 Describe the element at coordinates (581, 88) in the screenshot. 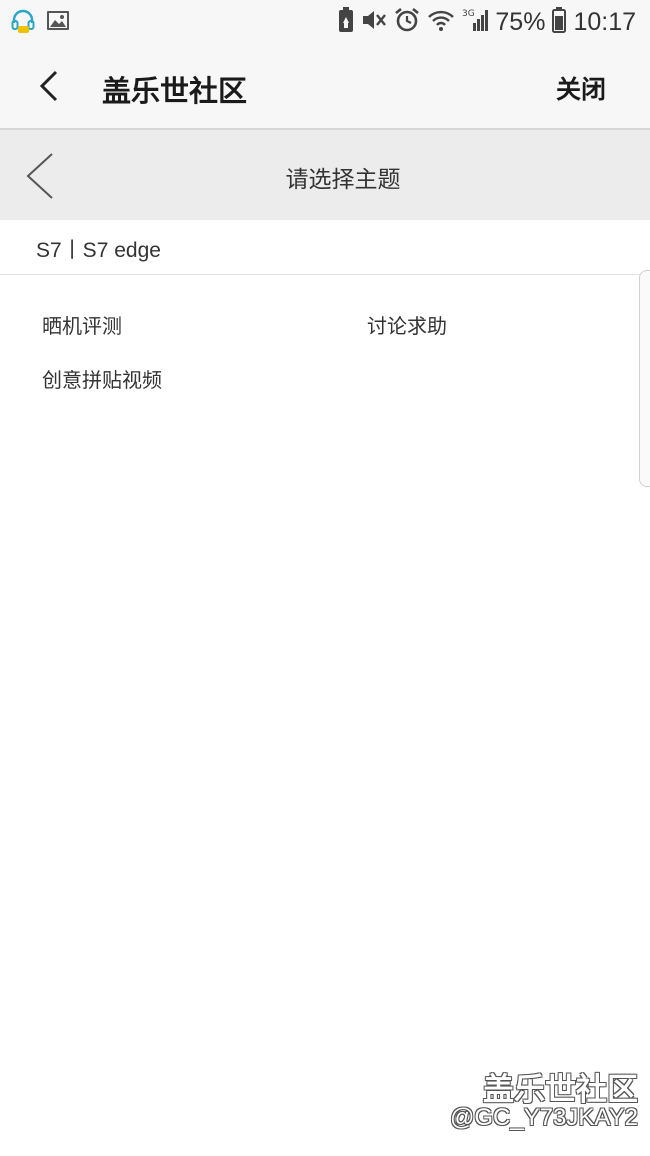

I see `close-button: 关闭` at that location.